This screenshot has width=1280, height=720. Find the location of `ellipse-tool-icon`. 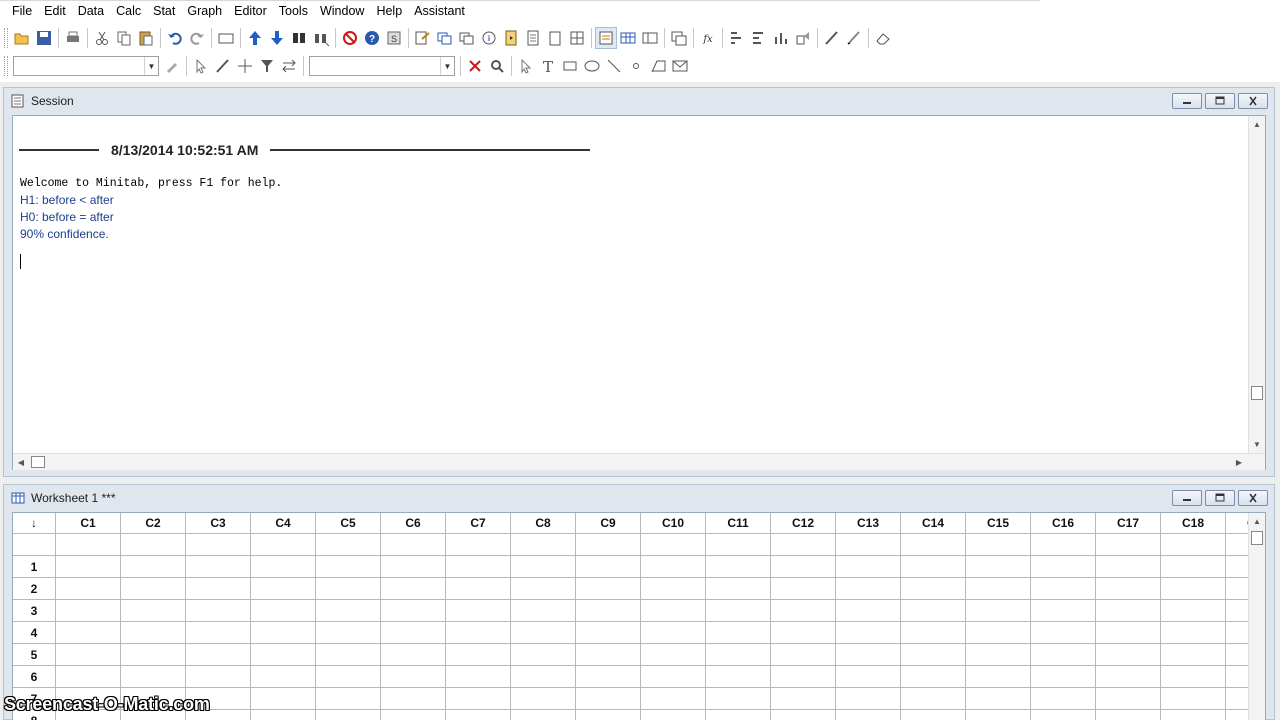

ellipse-tool-icon is located at coordinates (592, 66).